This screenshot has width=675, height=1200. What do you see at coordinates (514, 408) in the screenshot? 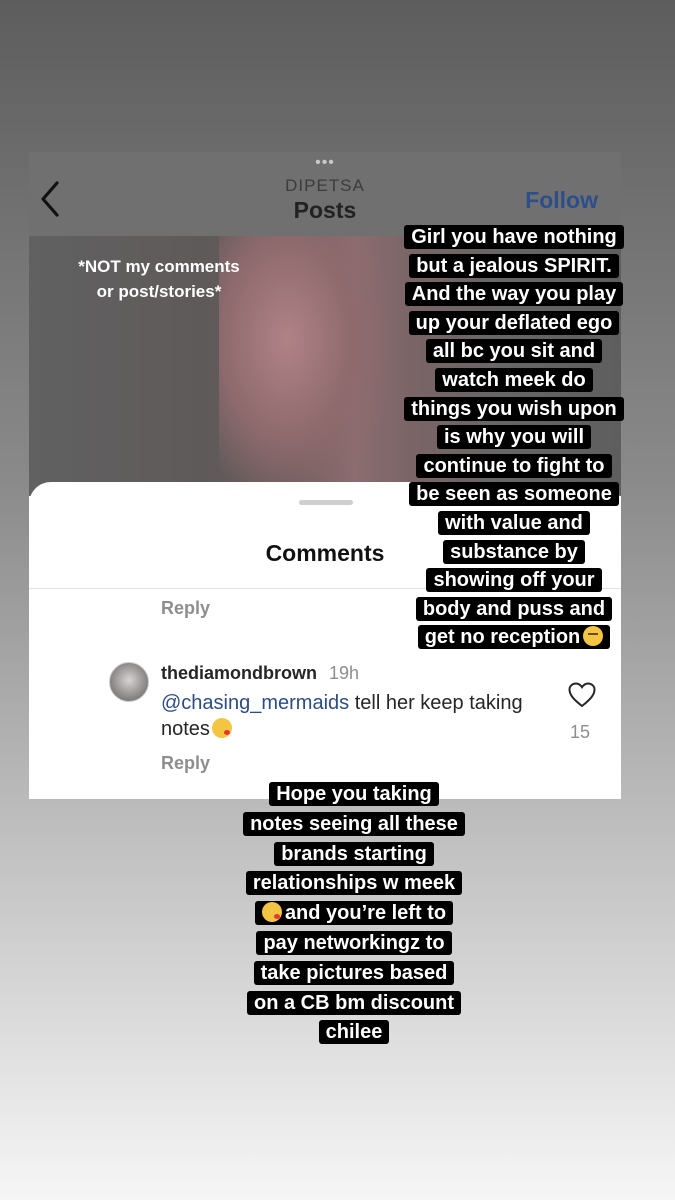
I see `overlay-line: things you wish upon` at bounding box center [514, 408].